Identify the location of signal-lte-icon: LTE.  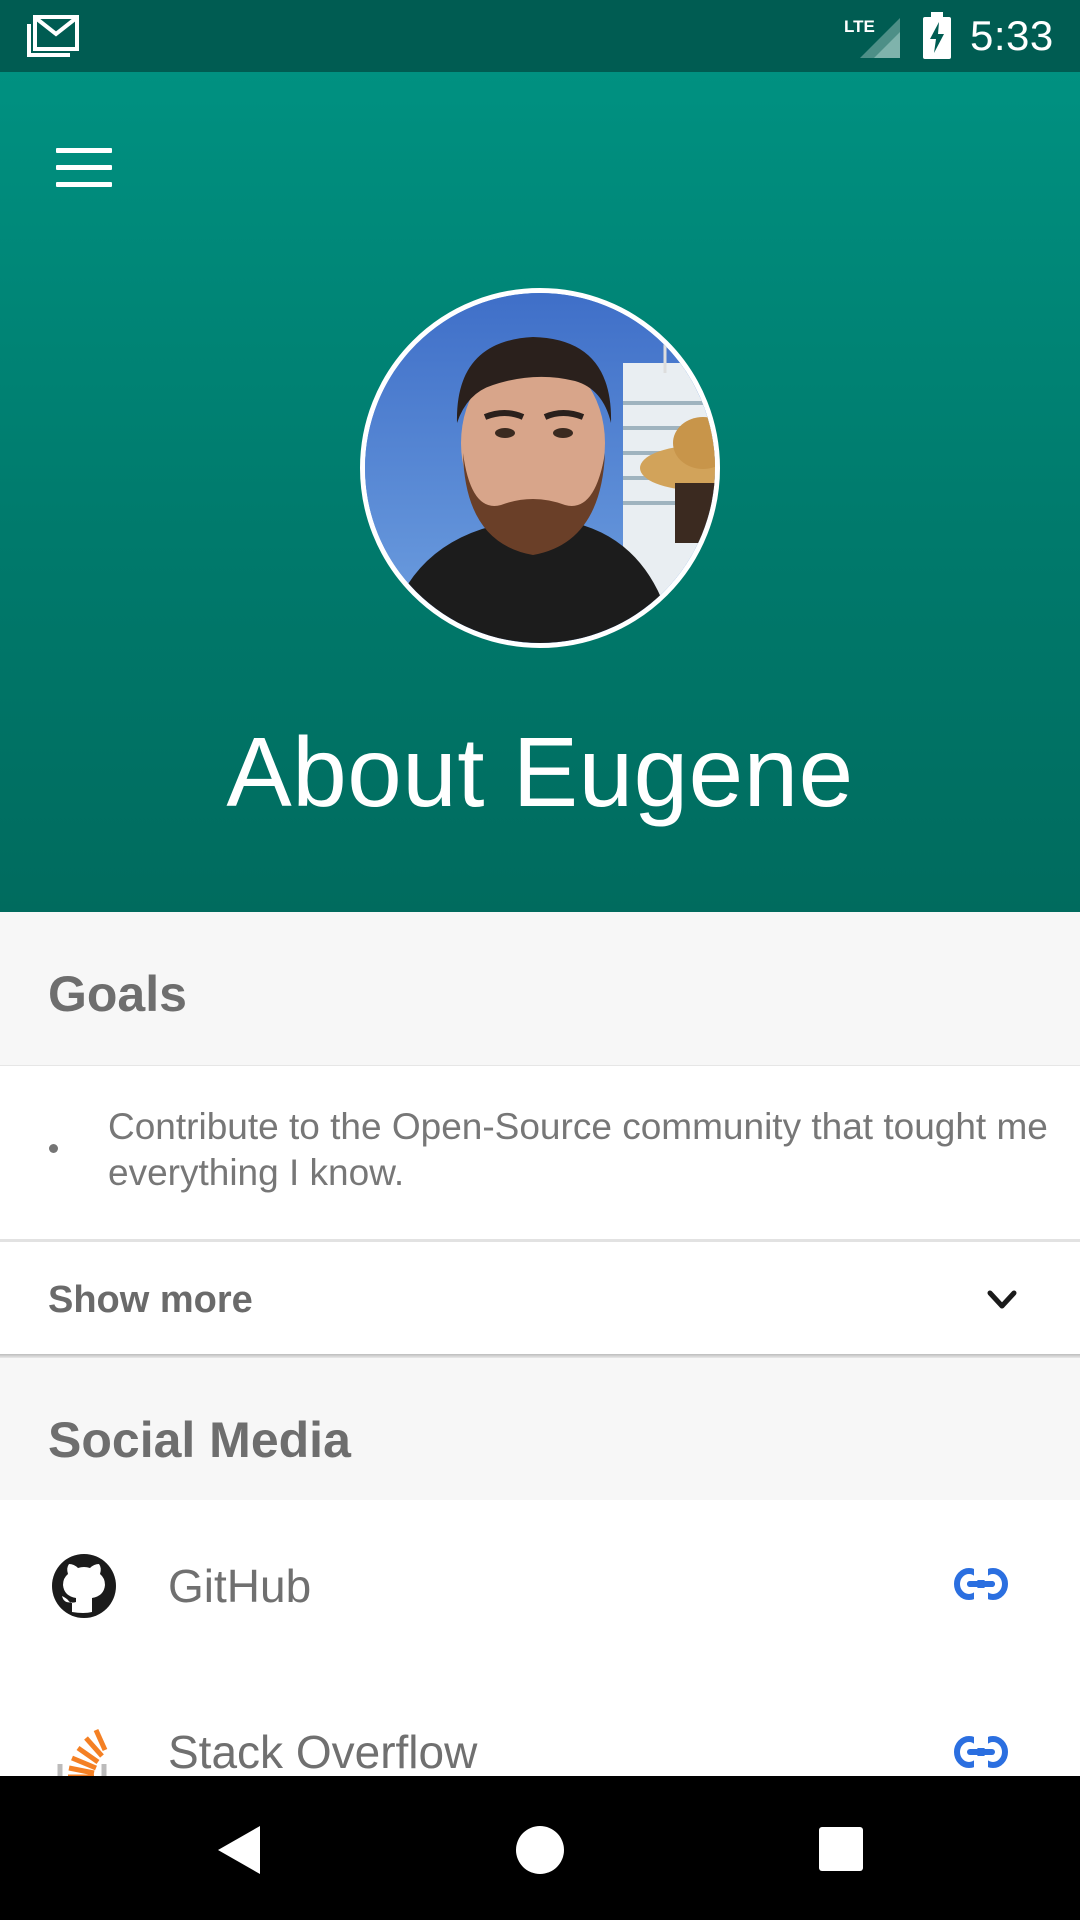
(872, 37).